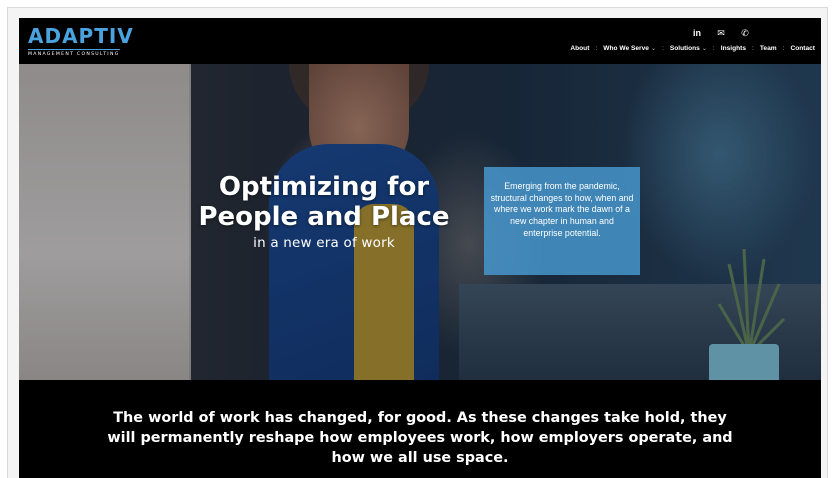 The image size is (835, 478). I want to click on nav-insights-label: Insights, so click(733, 48).